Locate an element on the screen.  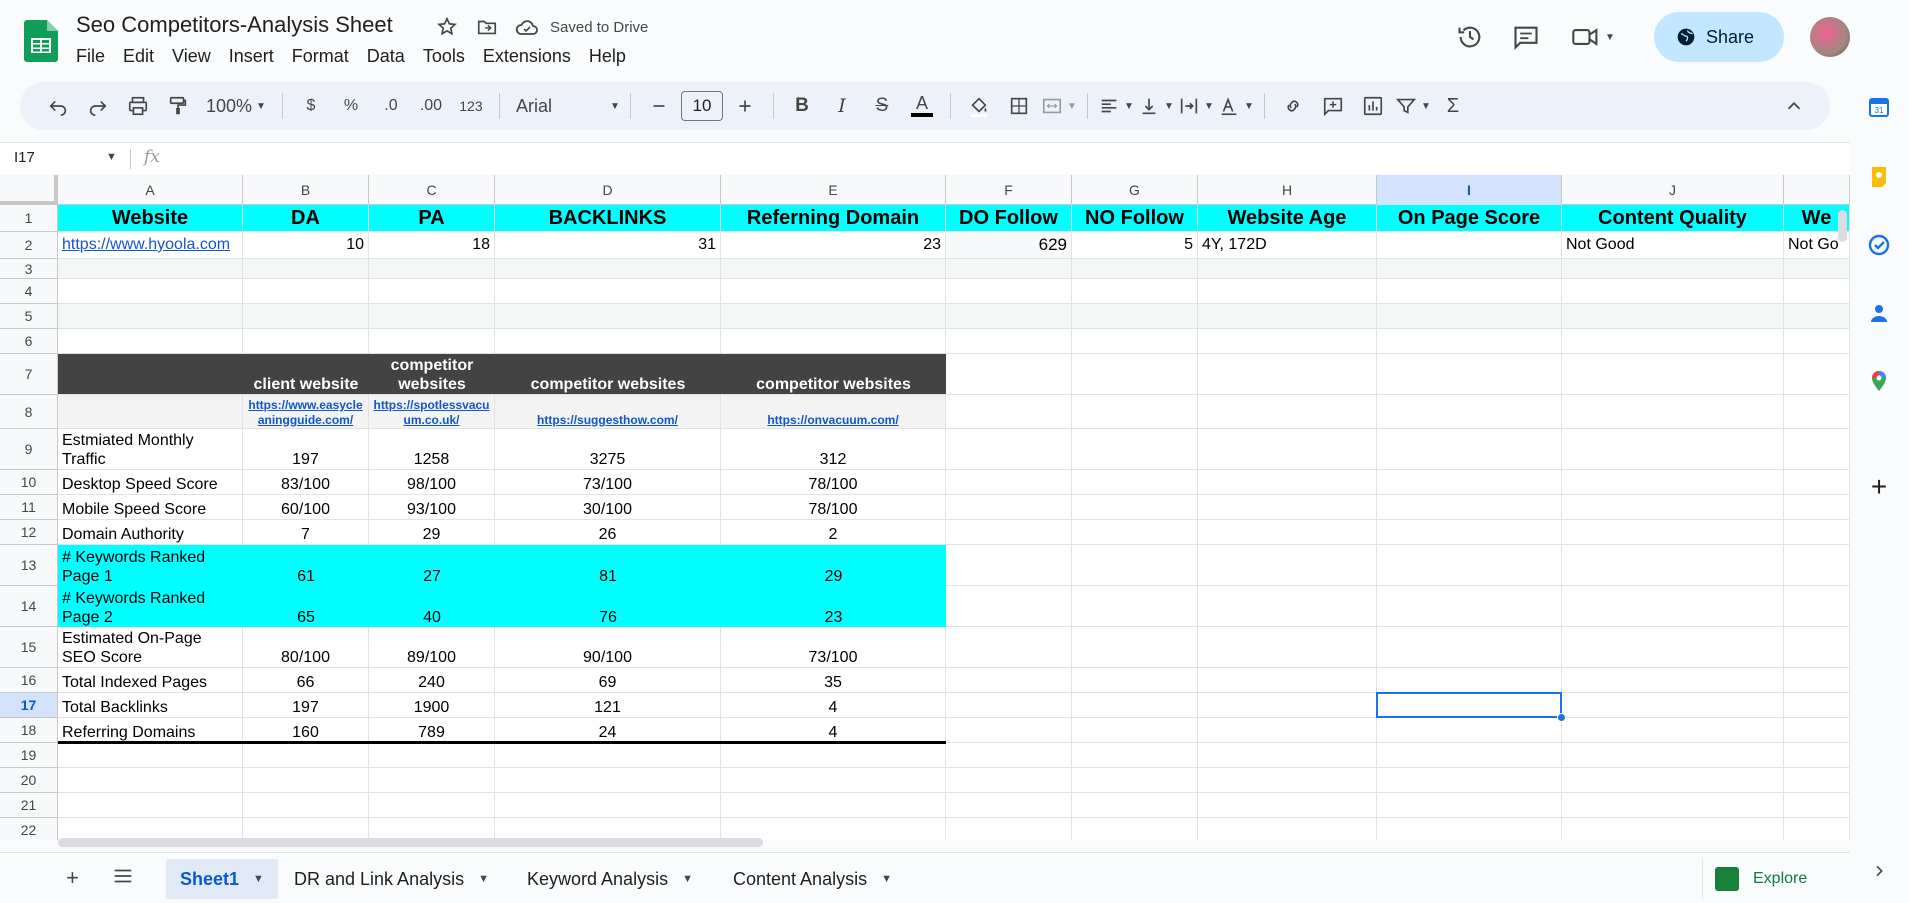
column-header-i: I is located at coordinates (1469, 190).